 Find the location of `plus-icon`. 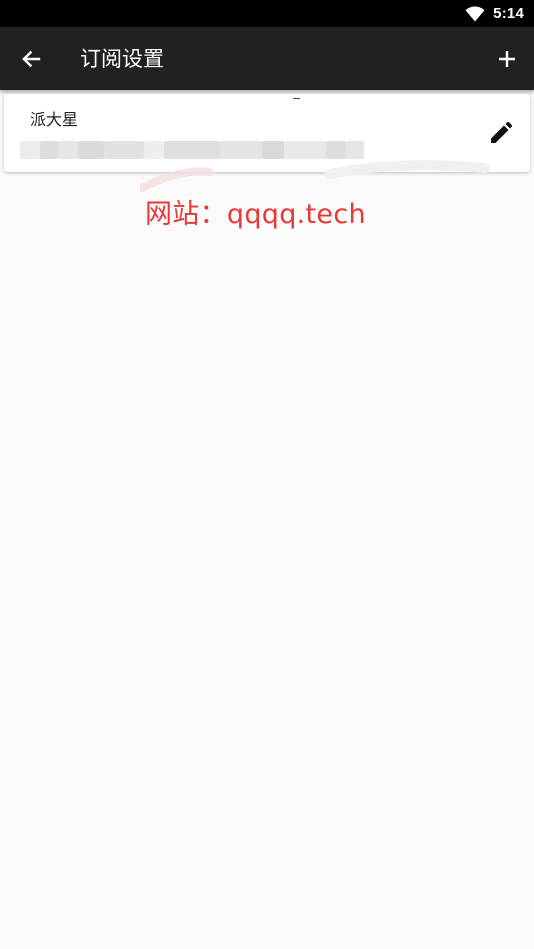

plus-icon is located at coordinates (507, 59).